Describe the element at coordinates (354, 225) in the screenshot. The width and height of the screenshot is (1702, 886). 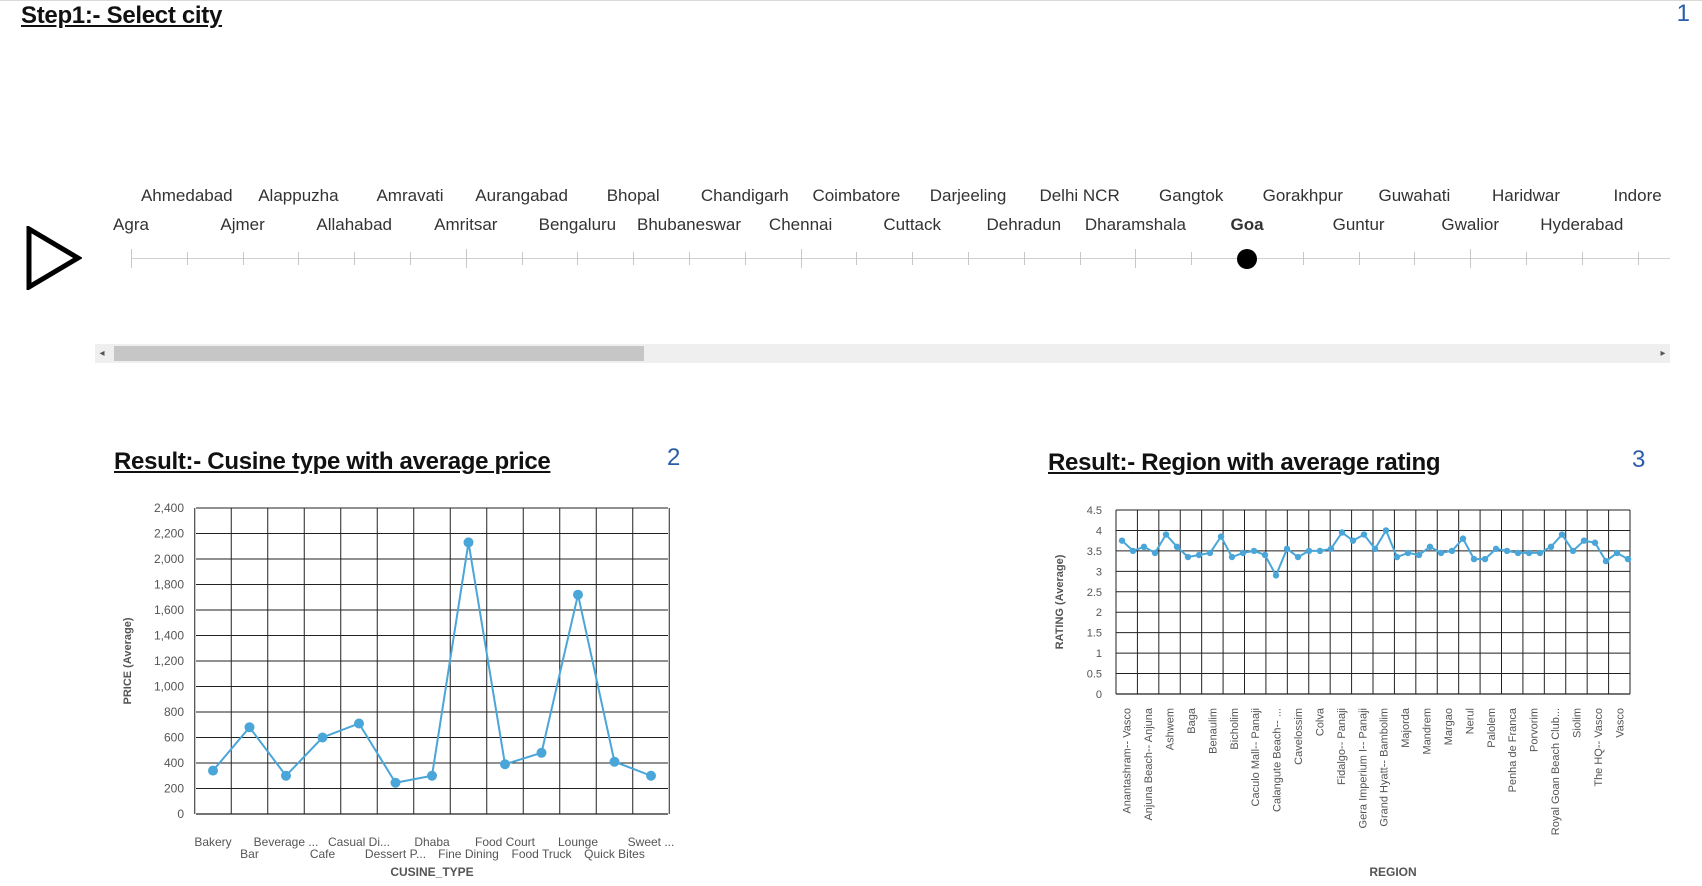
I see `city-option: Allahabad` at that location.